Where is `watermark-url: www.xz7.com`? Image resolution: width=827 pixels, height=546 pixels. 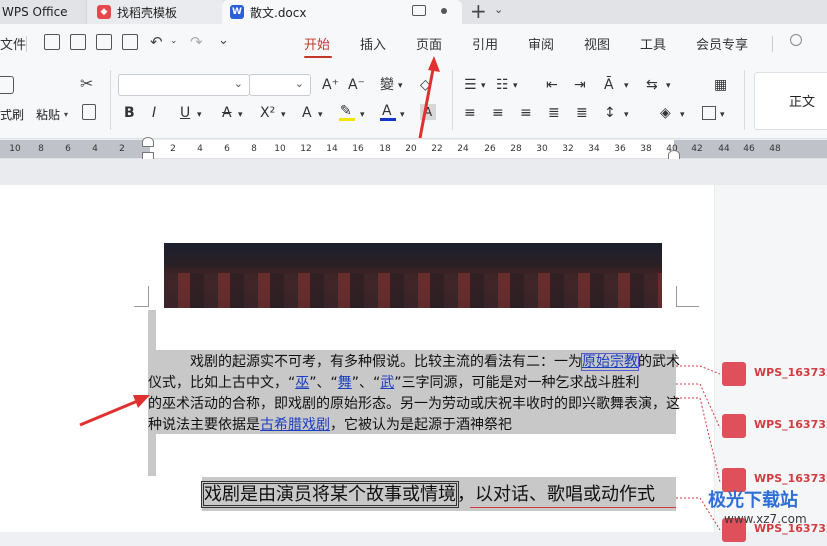 watermark-url: www.xz7.com is located at coordinates (765, 519).